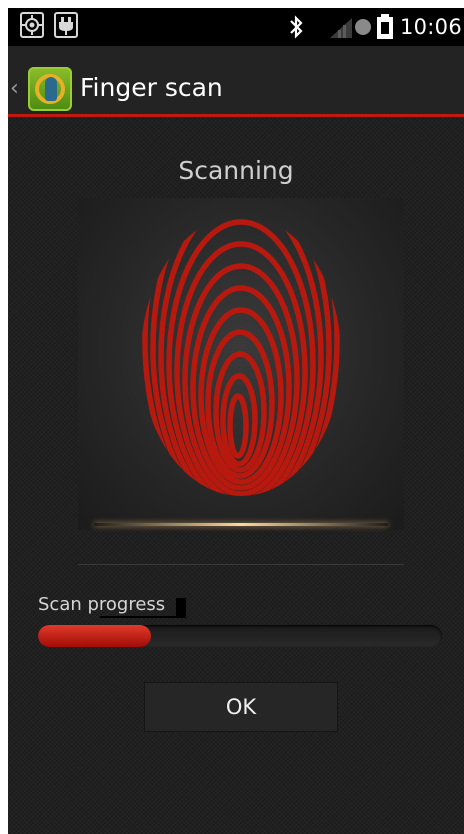  Describe the element at coordinates (385, 26) in the screenshot. I see `battery-icon` at that location.